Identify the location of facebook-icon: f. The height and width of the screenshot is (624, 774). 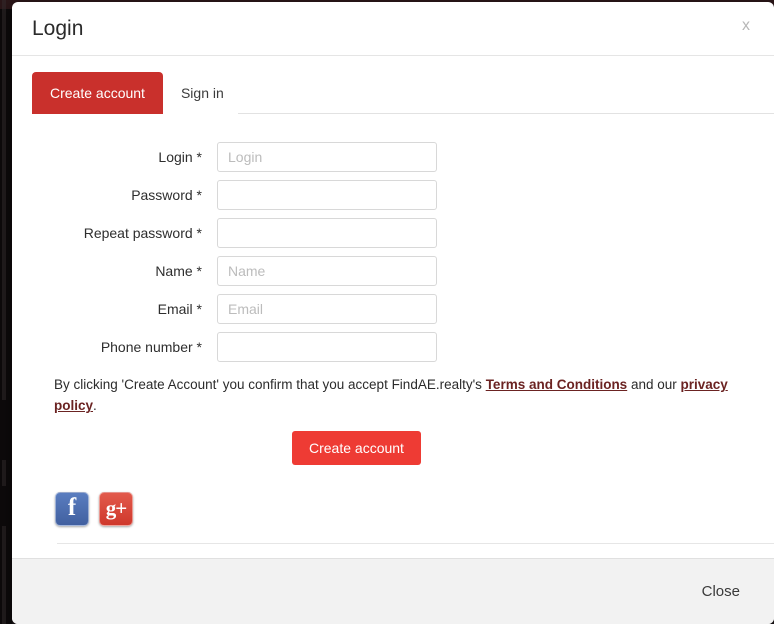
(72, 508).